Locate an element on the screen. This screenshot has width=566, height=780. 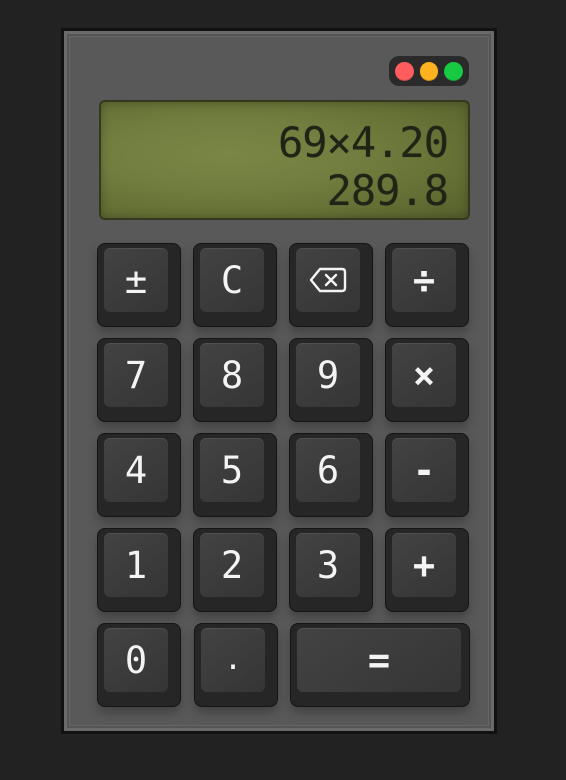
minimize-icon is located at coordinates (429, 71).